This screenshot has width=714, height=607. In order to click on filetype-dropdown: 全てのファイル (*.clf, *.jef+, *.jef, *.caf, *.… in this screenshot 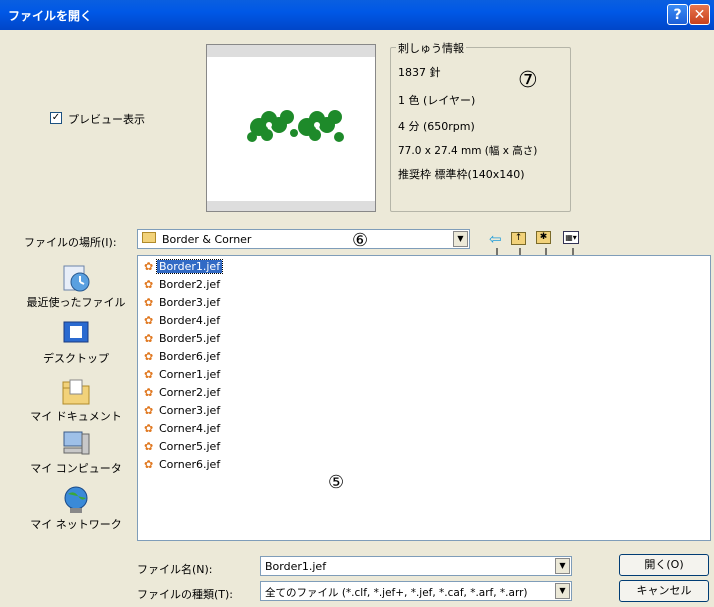, I will do `click(416, 591)`.